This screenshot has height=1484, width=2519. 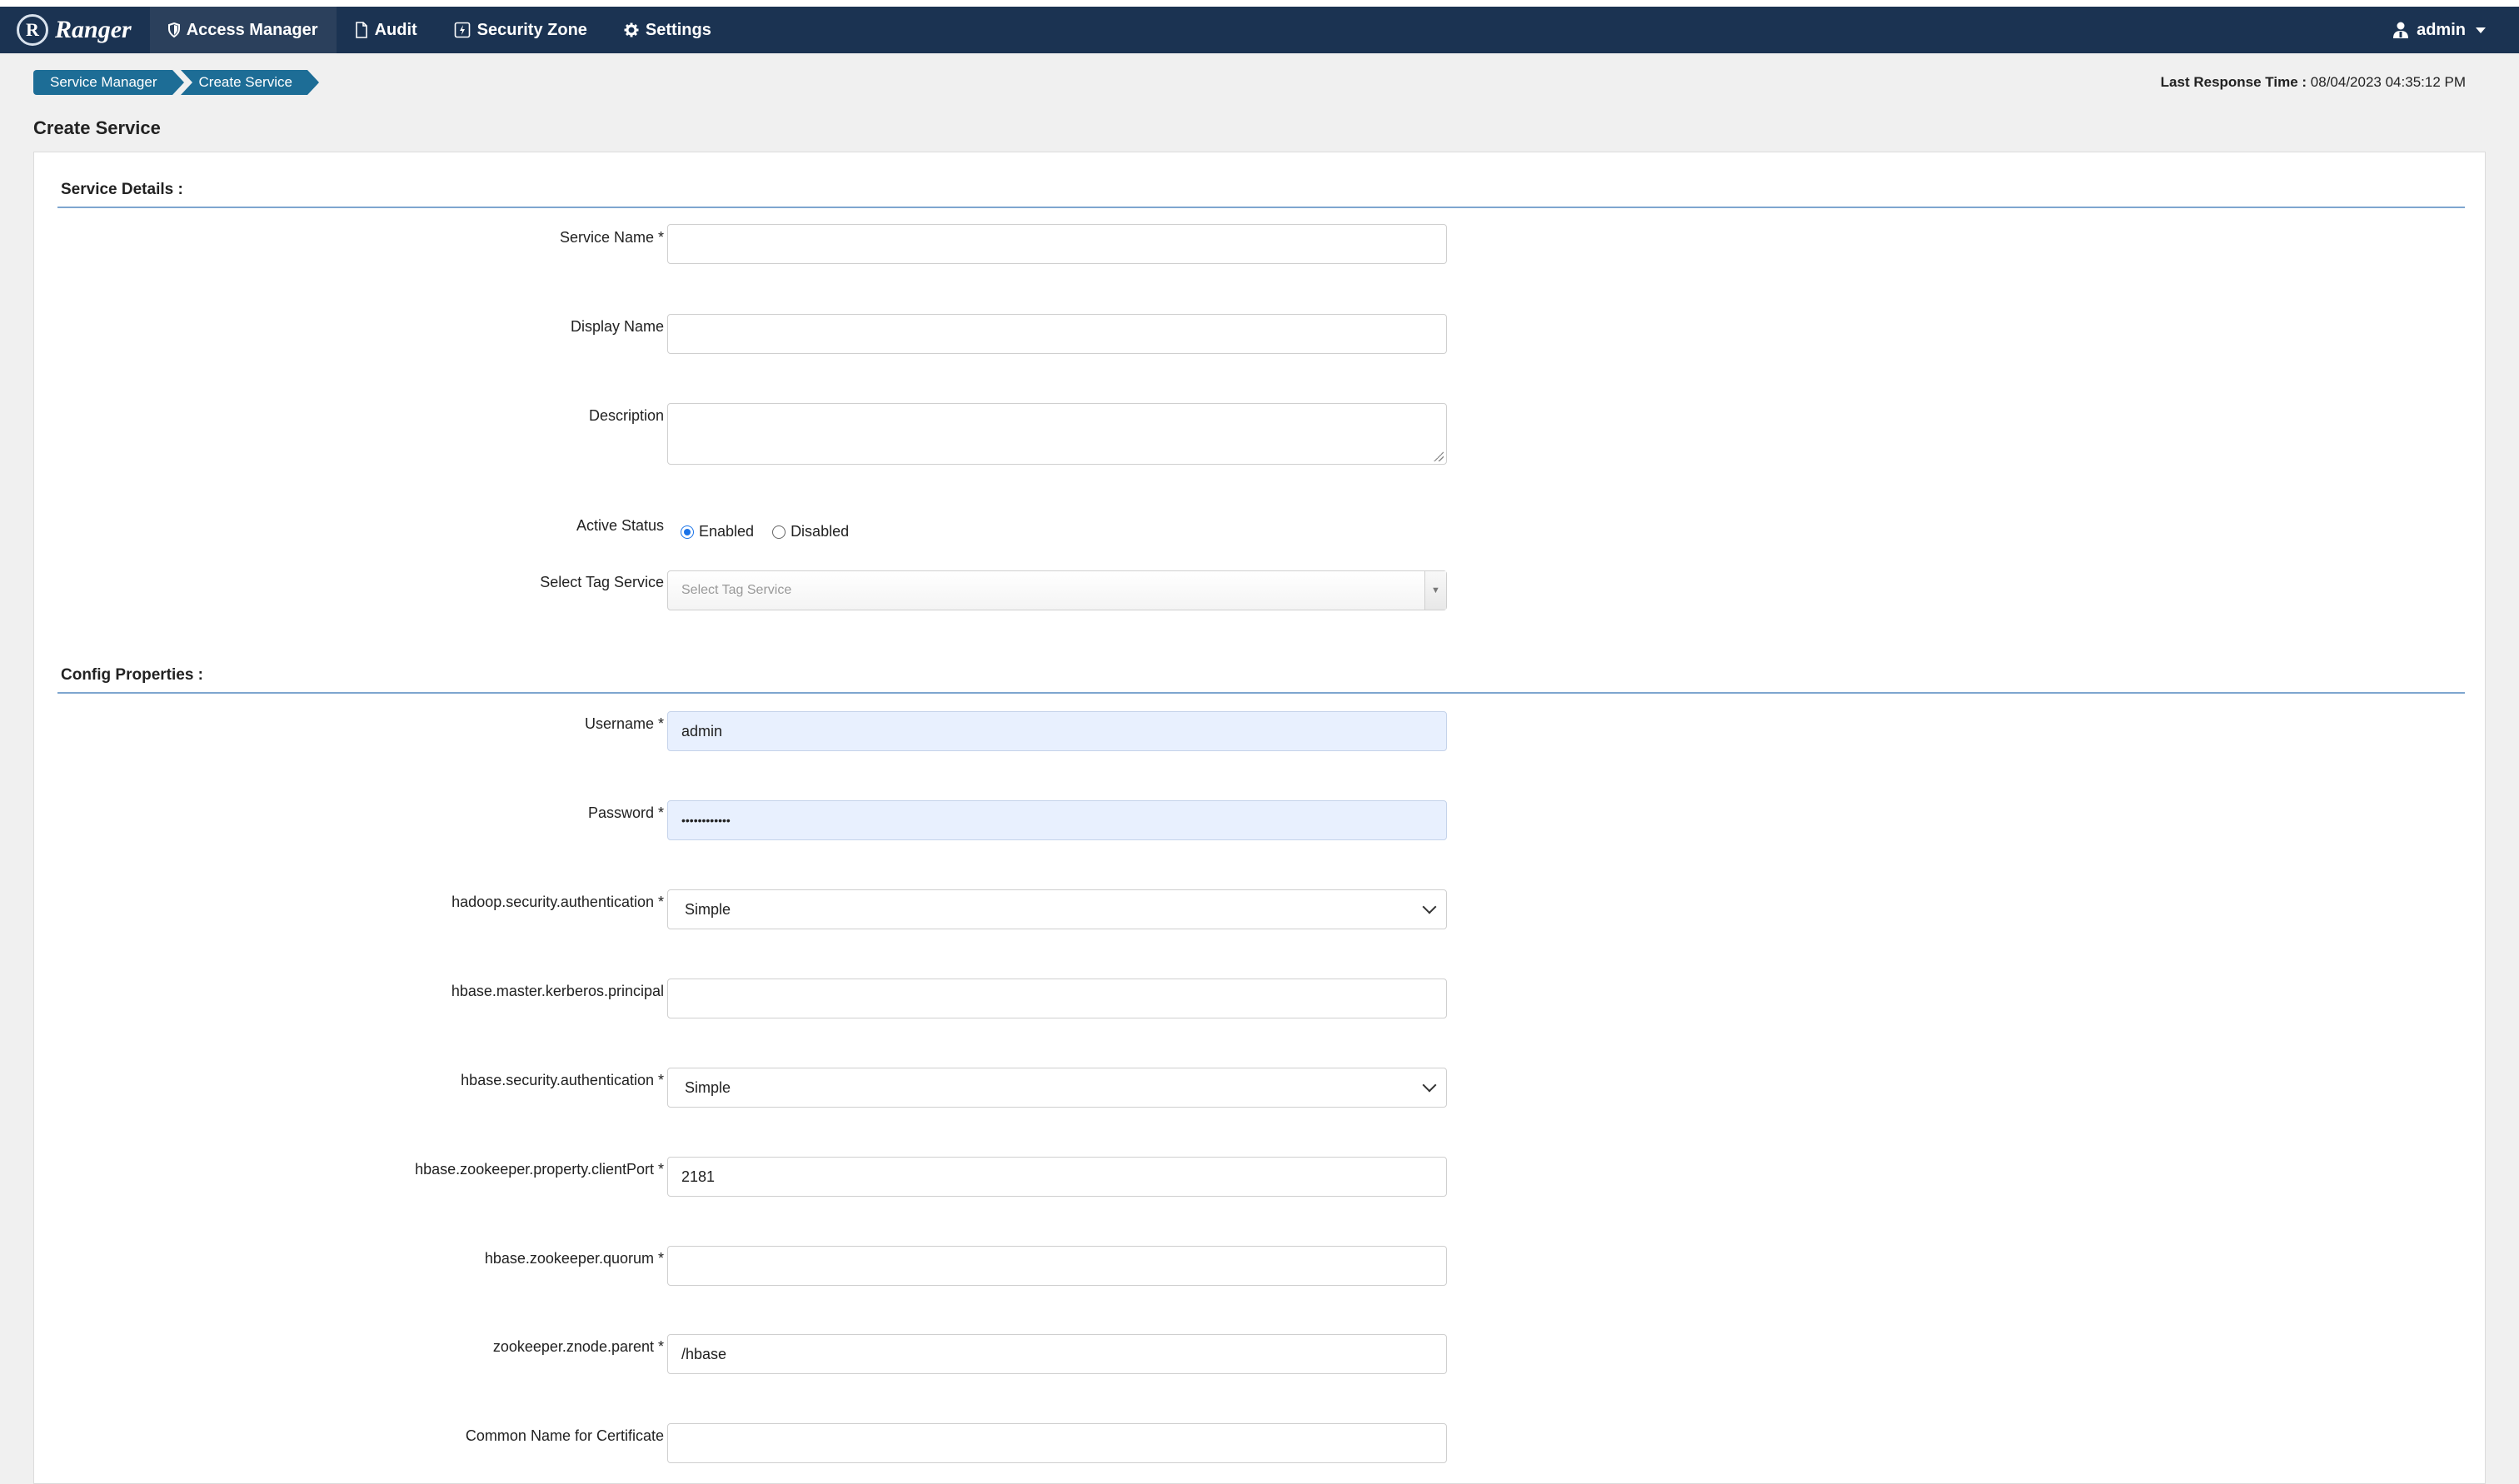 I want to click on zookeeper-znode-parent-value: /hbase, so click(x=704, y=1353).